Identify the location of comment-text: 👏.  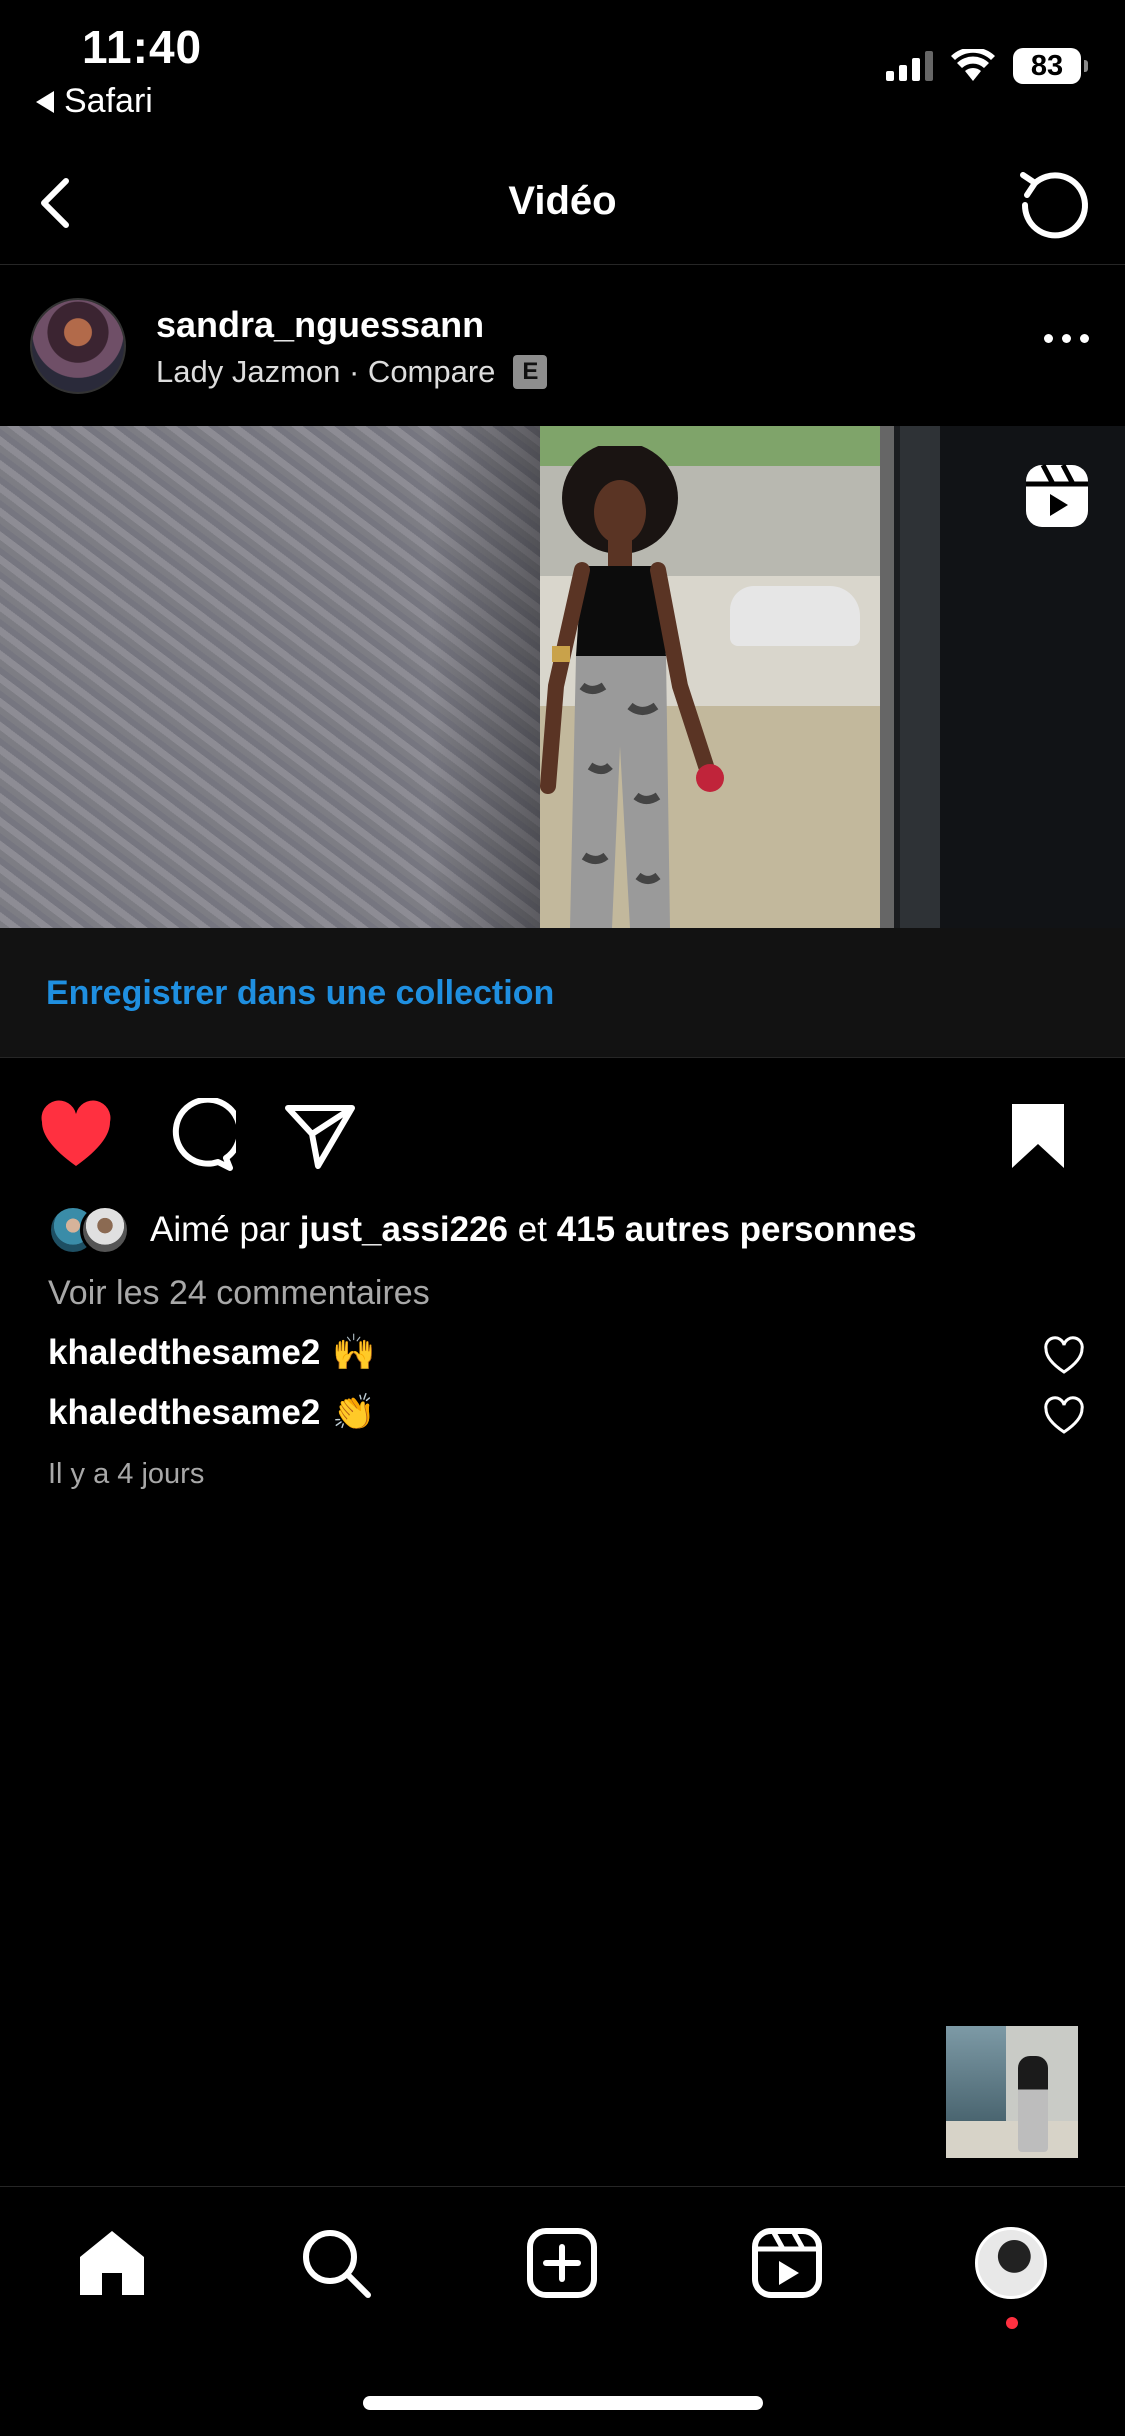
(354, 1412).